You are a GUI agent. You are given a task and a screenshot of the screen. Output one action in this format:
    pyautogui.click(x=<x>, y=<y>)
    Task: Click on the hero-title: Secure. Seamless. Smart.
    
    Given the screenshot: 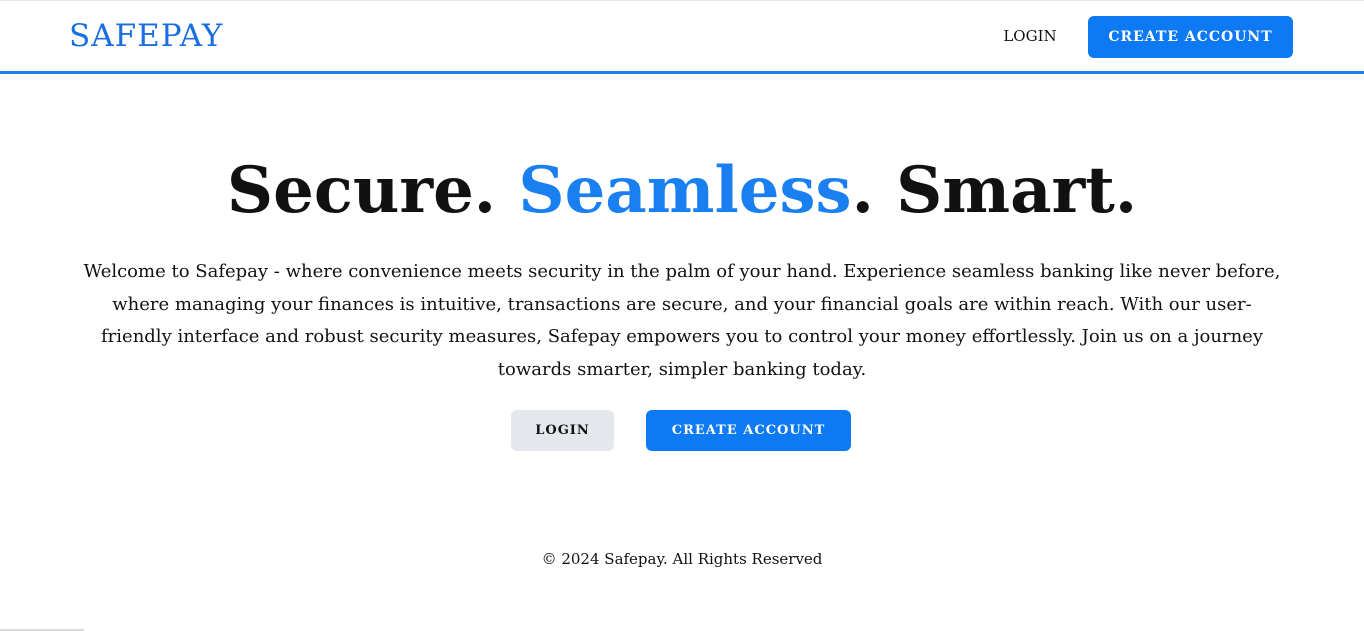 What is the action you would take?
    pyautogui.click(x=682, y=191)
    